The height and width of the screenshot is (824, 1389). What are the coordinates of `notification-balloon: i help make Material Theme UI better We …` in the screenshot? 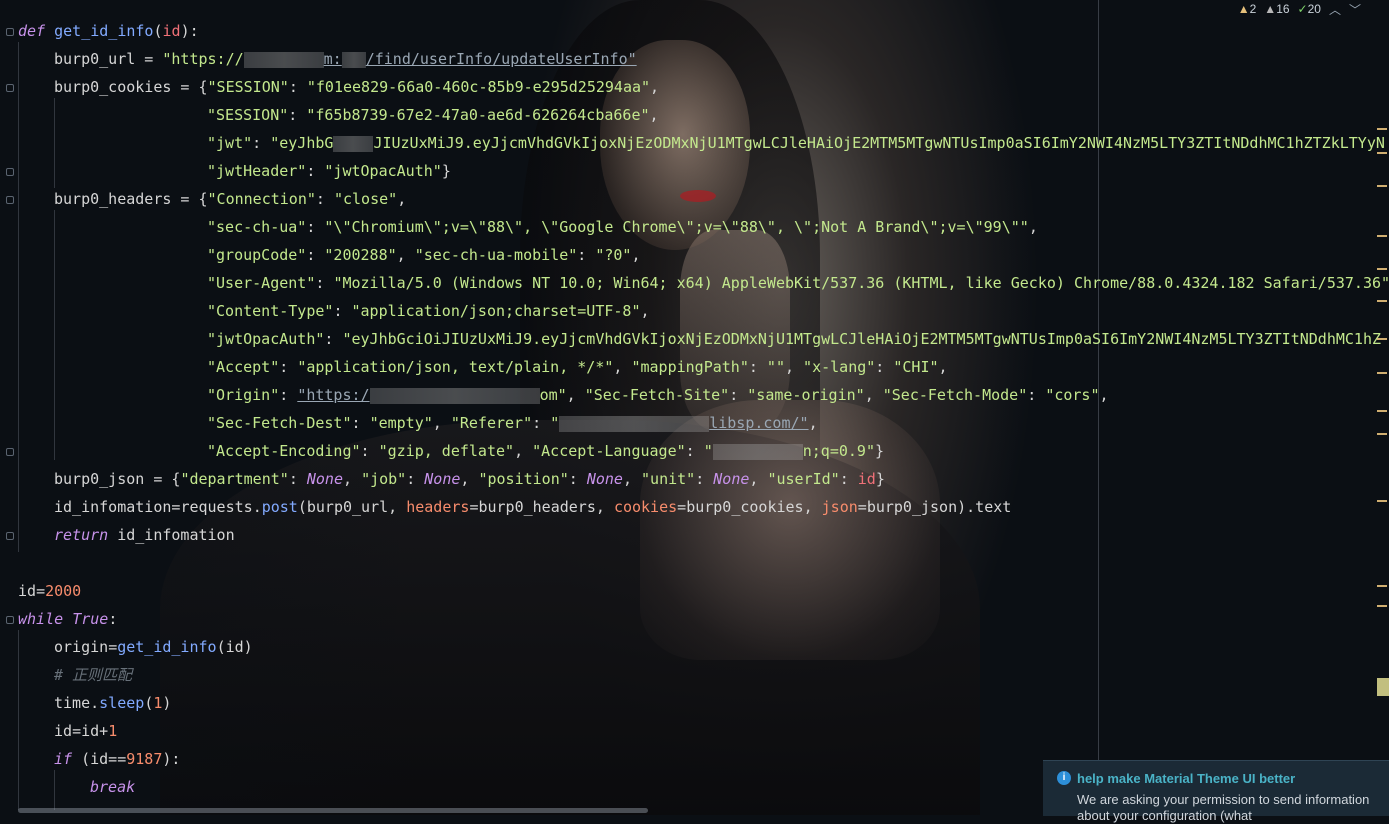 It's located at (1216, 791).